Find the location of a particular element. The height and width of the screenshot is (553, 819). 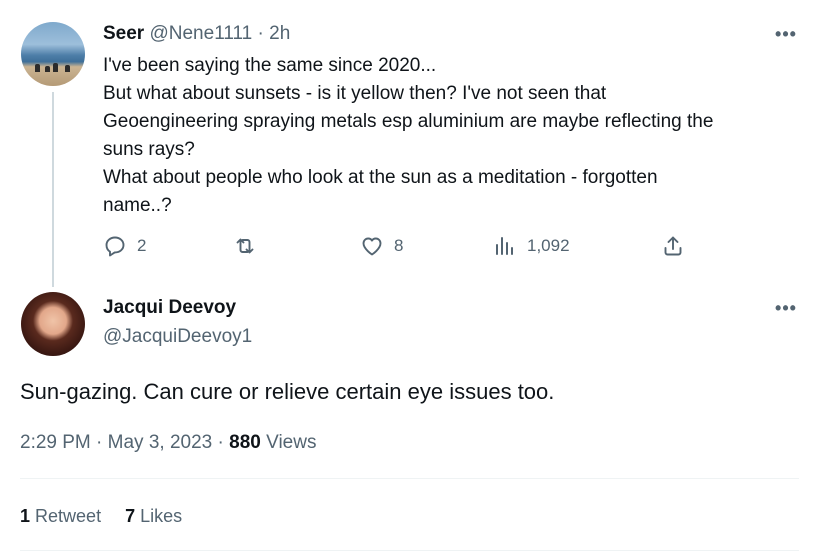

action-bar: 2 8 1,092 is located at coordinates (403, 246).